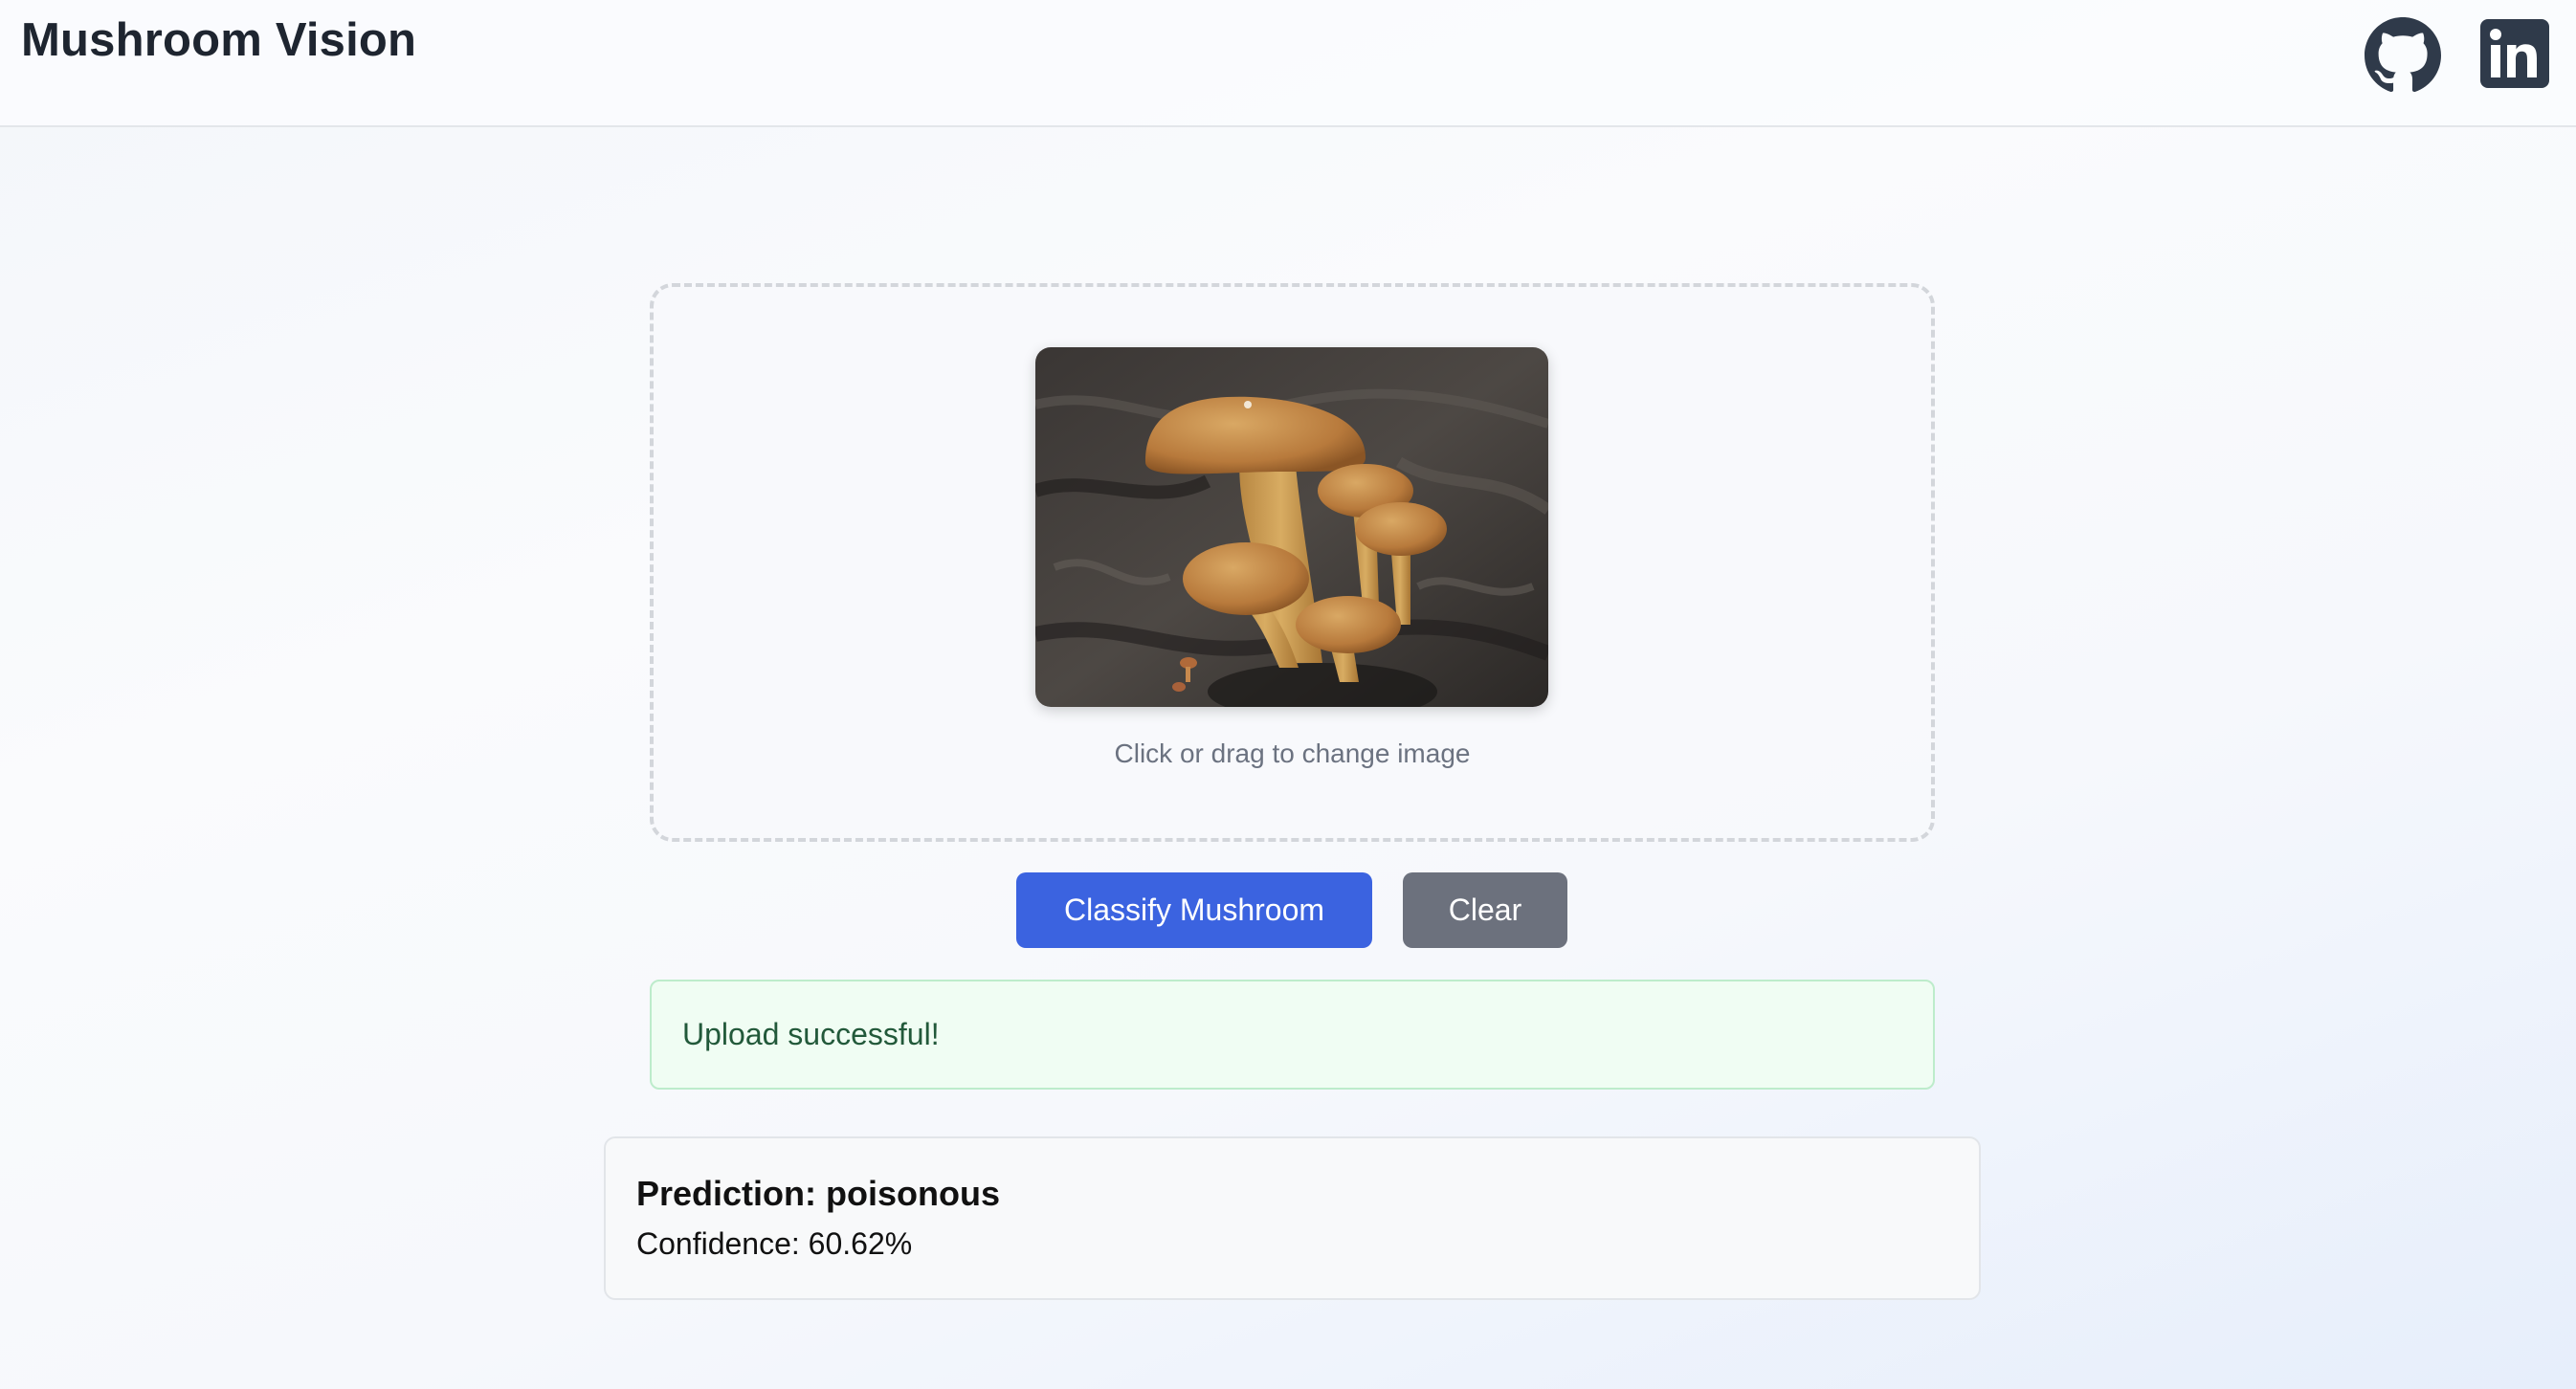 This screenshot has height=1389, width=2576. I want to click on prediction-text: Prediction: poisonous, so click(818, 1193).